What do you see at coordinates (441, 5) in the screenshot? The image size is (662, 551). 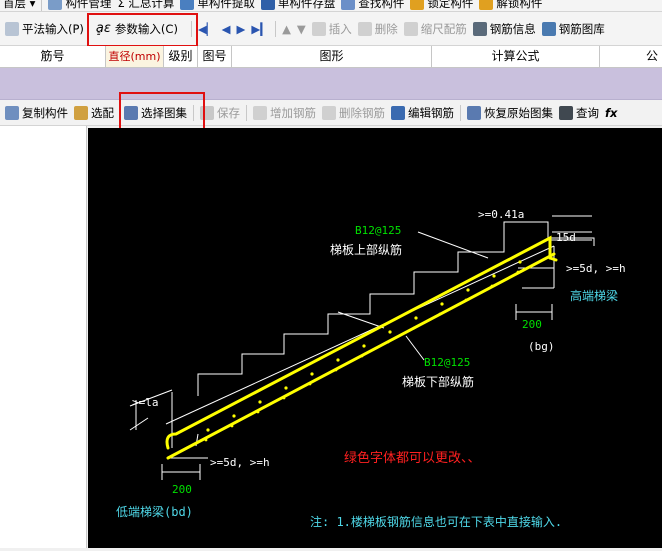 I see `lock-button: 锁定构件` at bounding box center [441, 5].